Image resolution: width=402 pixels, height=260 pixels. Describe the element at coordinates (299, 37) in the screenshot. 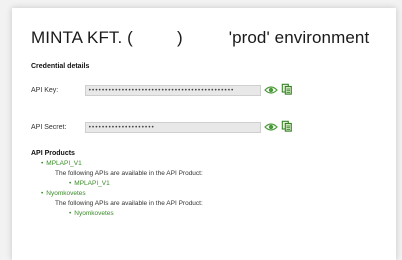

I see `environment-label: 'prod' environment` at that location.